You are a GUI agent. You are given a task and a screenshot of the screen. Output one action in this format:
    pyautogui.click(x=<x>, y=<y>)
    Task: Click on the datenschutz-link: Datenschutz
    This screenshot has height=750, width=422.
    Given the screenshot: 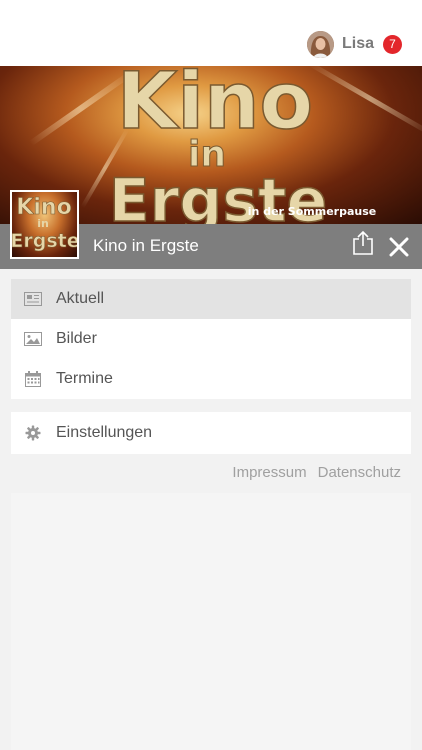 What is the action you would take?
    pyautogui.click(x=359, y=472)
    